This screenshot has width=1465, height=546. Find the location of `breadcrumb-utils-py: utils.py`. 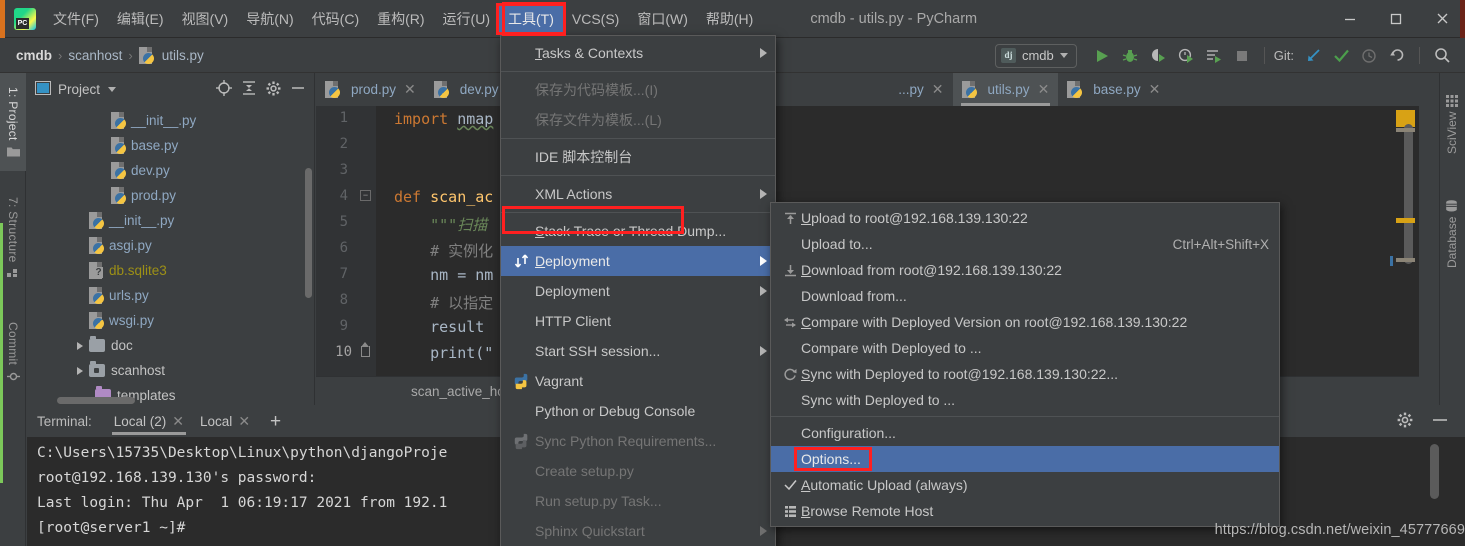

breadcrumb-utils-py: utils.py is located at coordinates (183, 55).